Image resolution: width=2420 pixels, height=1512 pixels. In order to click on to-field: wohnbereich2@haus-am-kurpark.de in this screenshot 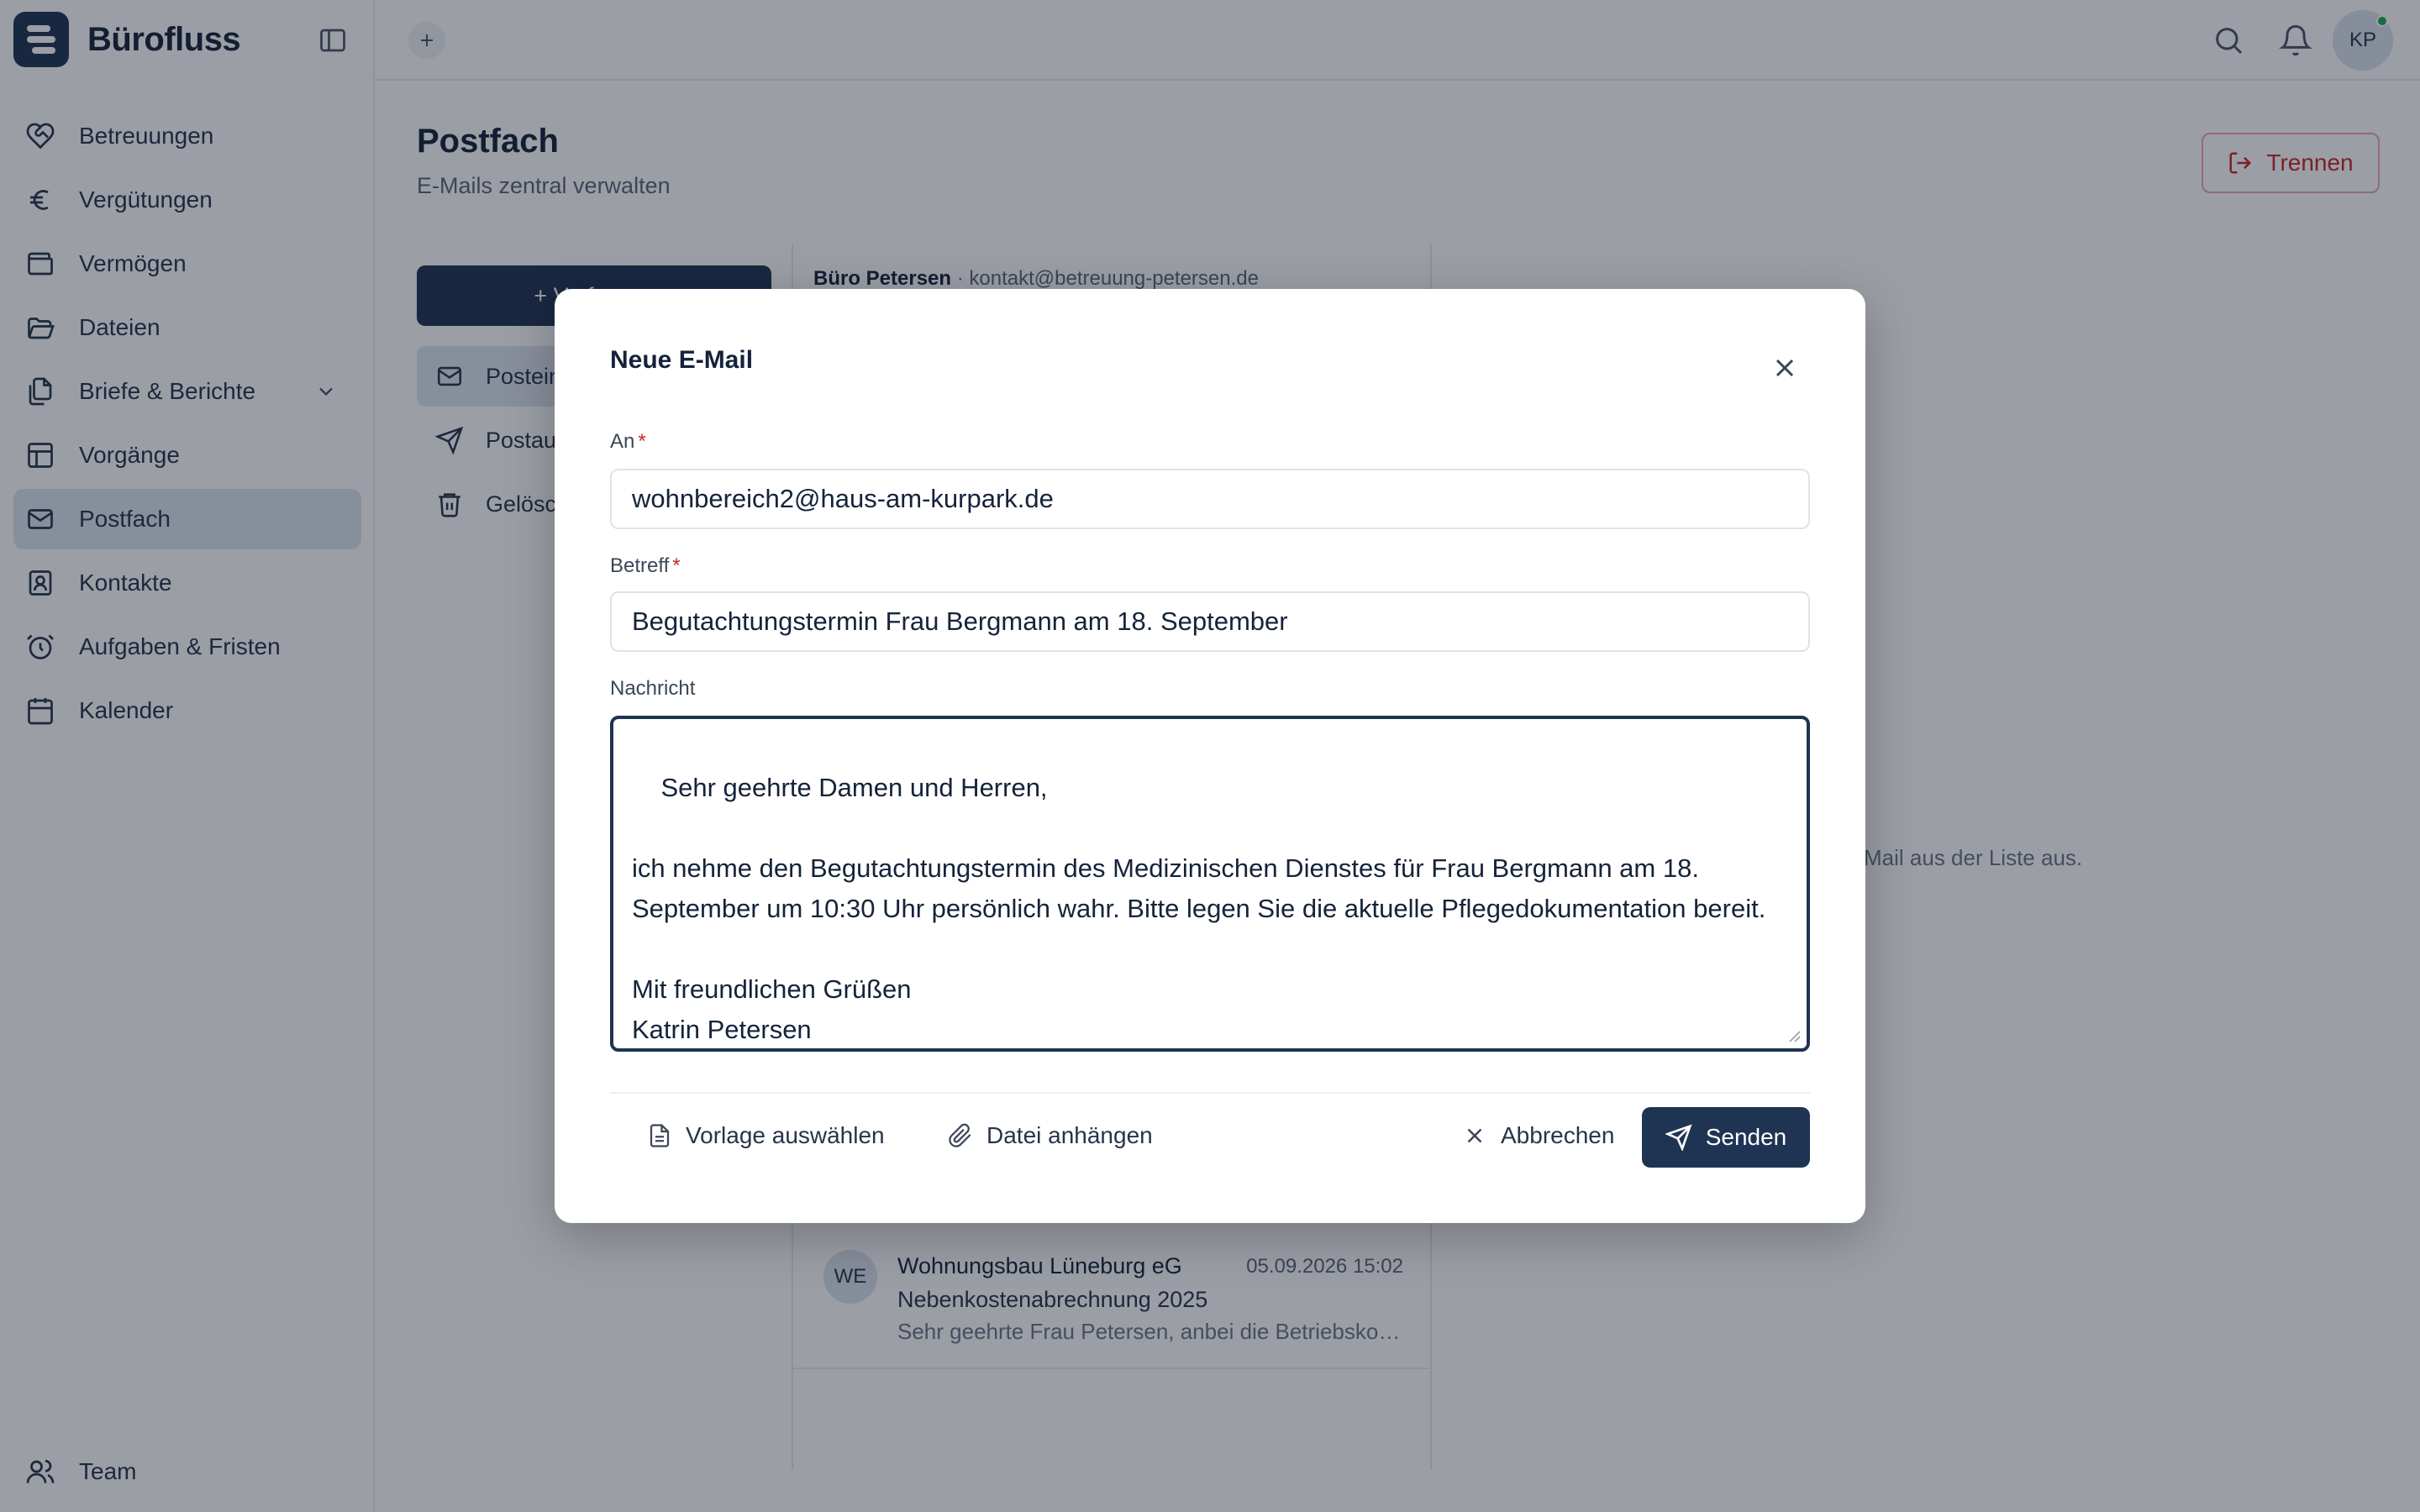, I will do `click(1210, 499)`.